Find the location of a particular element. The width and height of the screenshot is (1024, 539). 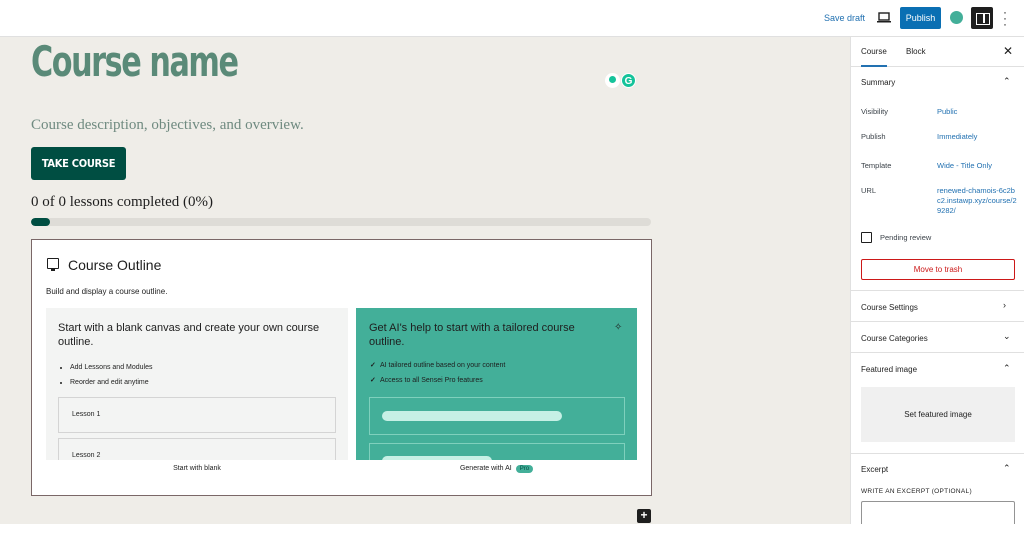

chevron-right-icon: › is located at coordinates (1004, 305).